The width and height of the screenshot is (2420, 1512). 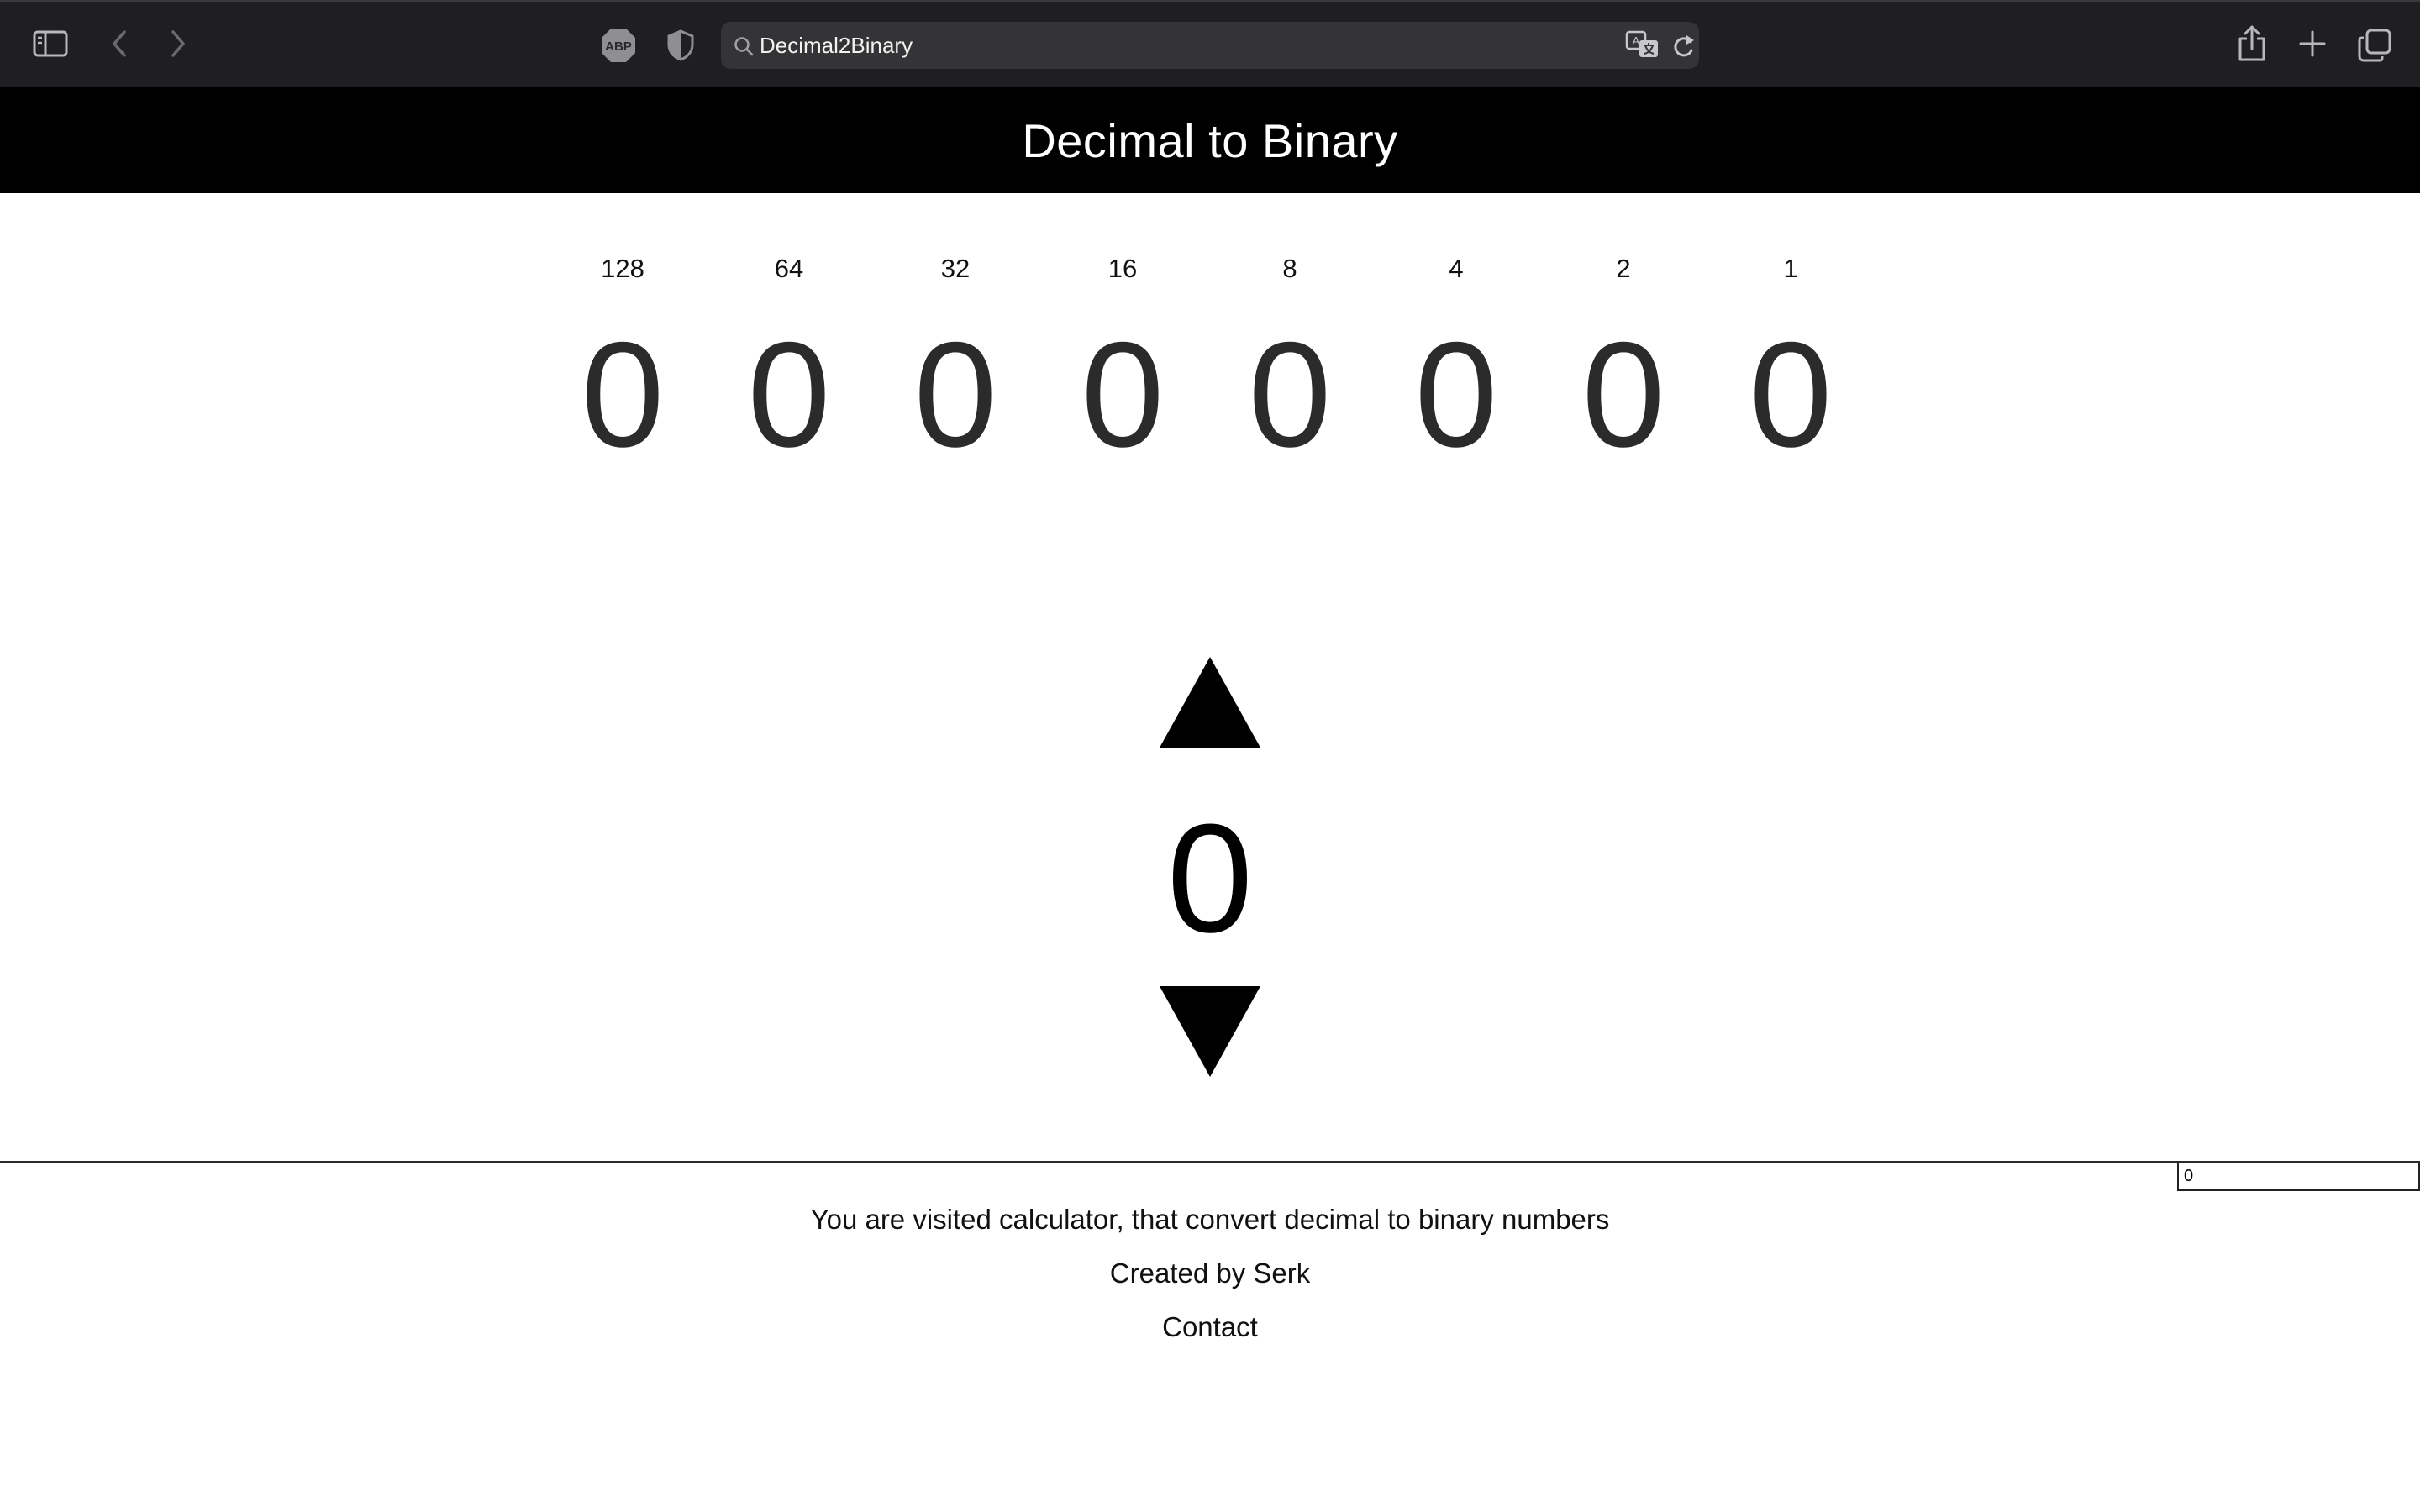 I want to click on increment-arrow-icon, so click(x=1210, y=702).